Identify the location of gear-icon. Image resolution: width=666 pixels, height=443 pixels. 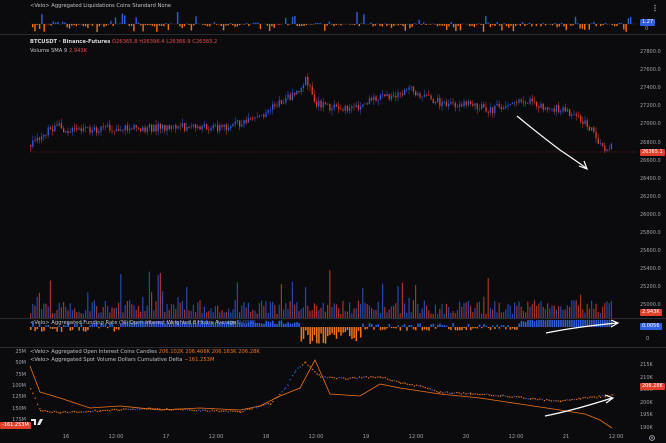
(652, 438).